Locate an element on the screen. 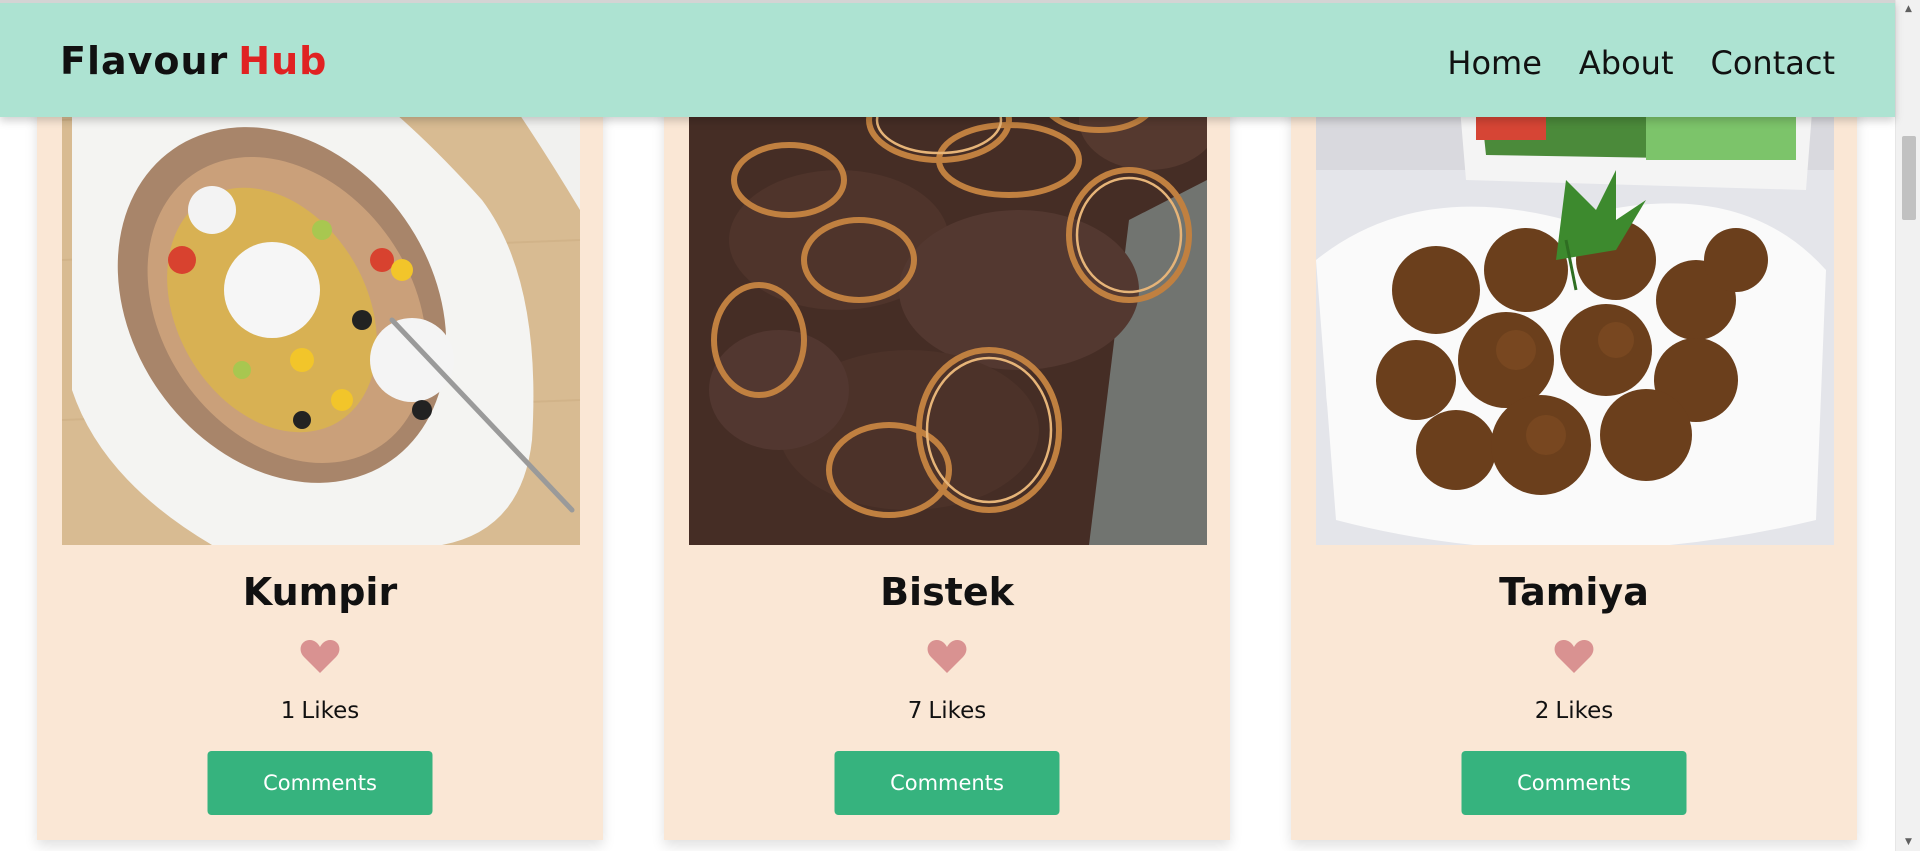  recipe-title: Kumpir is located at coordinates (320, 592).